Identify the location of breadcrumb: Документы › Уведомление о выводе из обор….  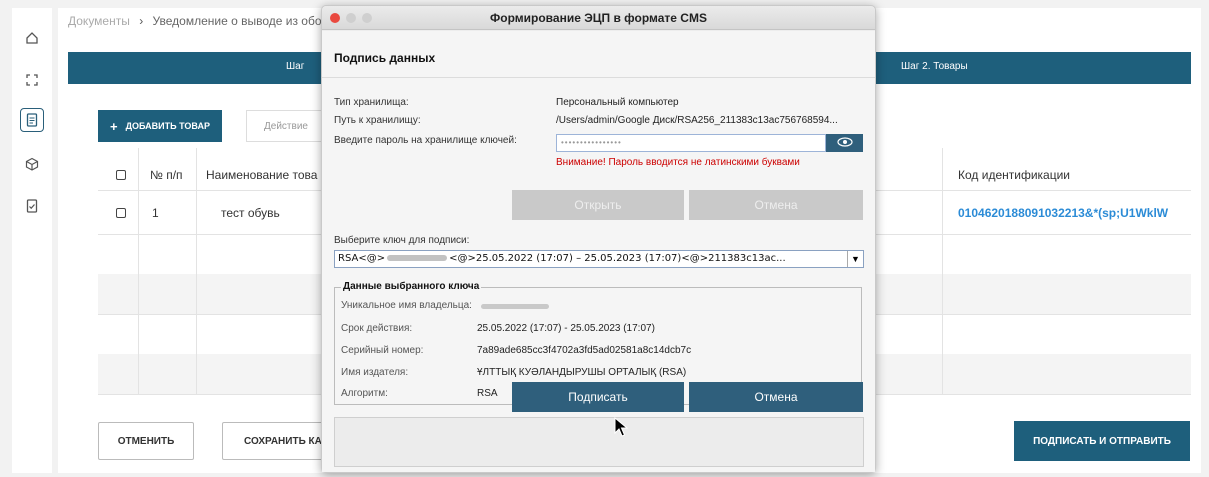
(207, 21).